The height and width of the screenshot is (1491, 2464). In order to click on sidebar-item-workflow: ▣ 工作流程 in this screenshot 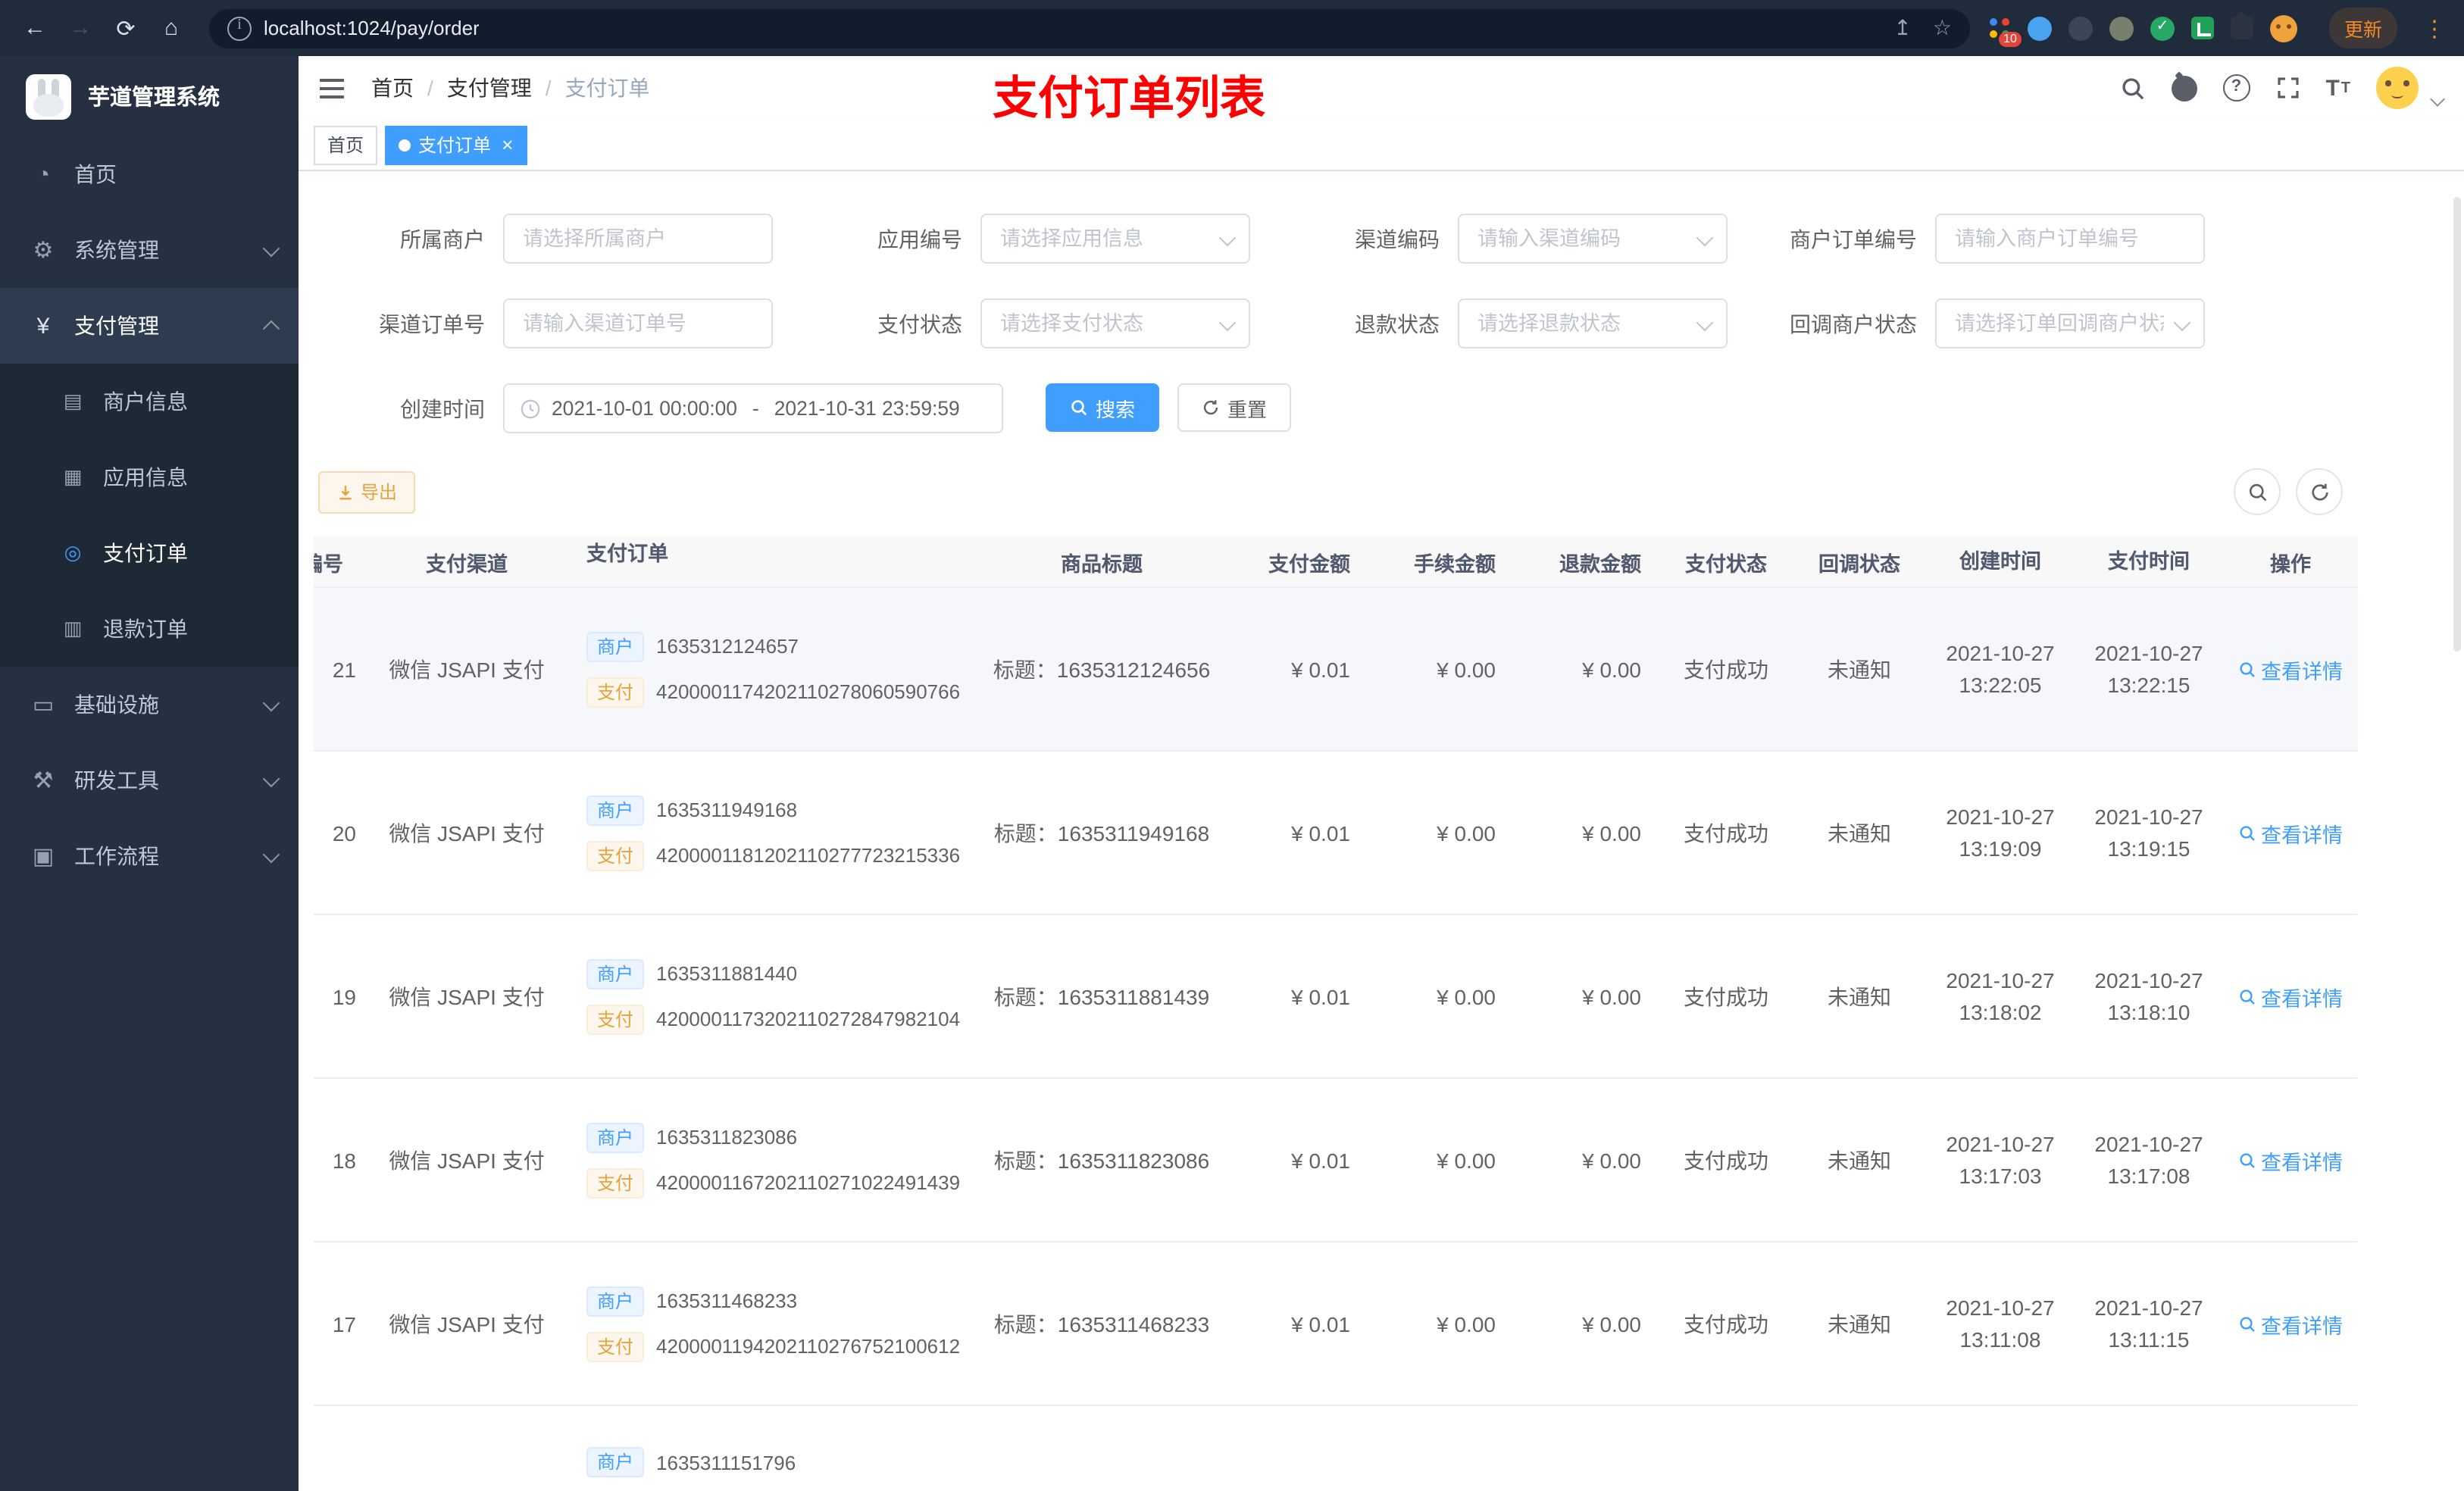, I will do `click(149, 856)`.